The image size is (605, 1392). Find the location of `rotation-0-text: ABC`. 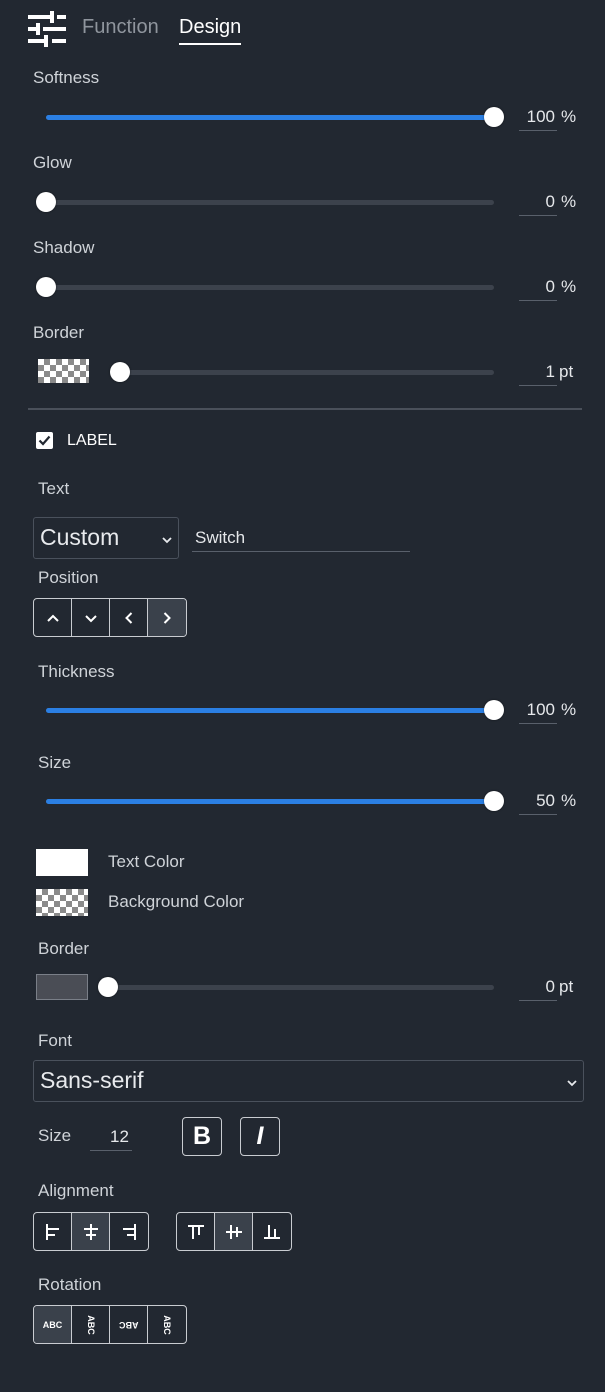

rotation-0-text: ABC is located at coordinates (52, 1324).